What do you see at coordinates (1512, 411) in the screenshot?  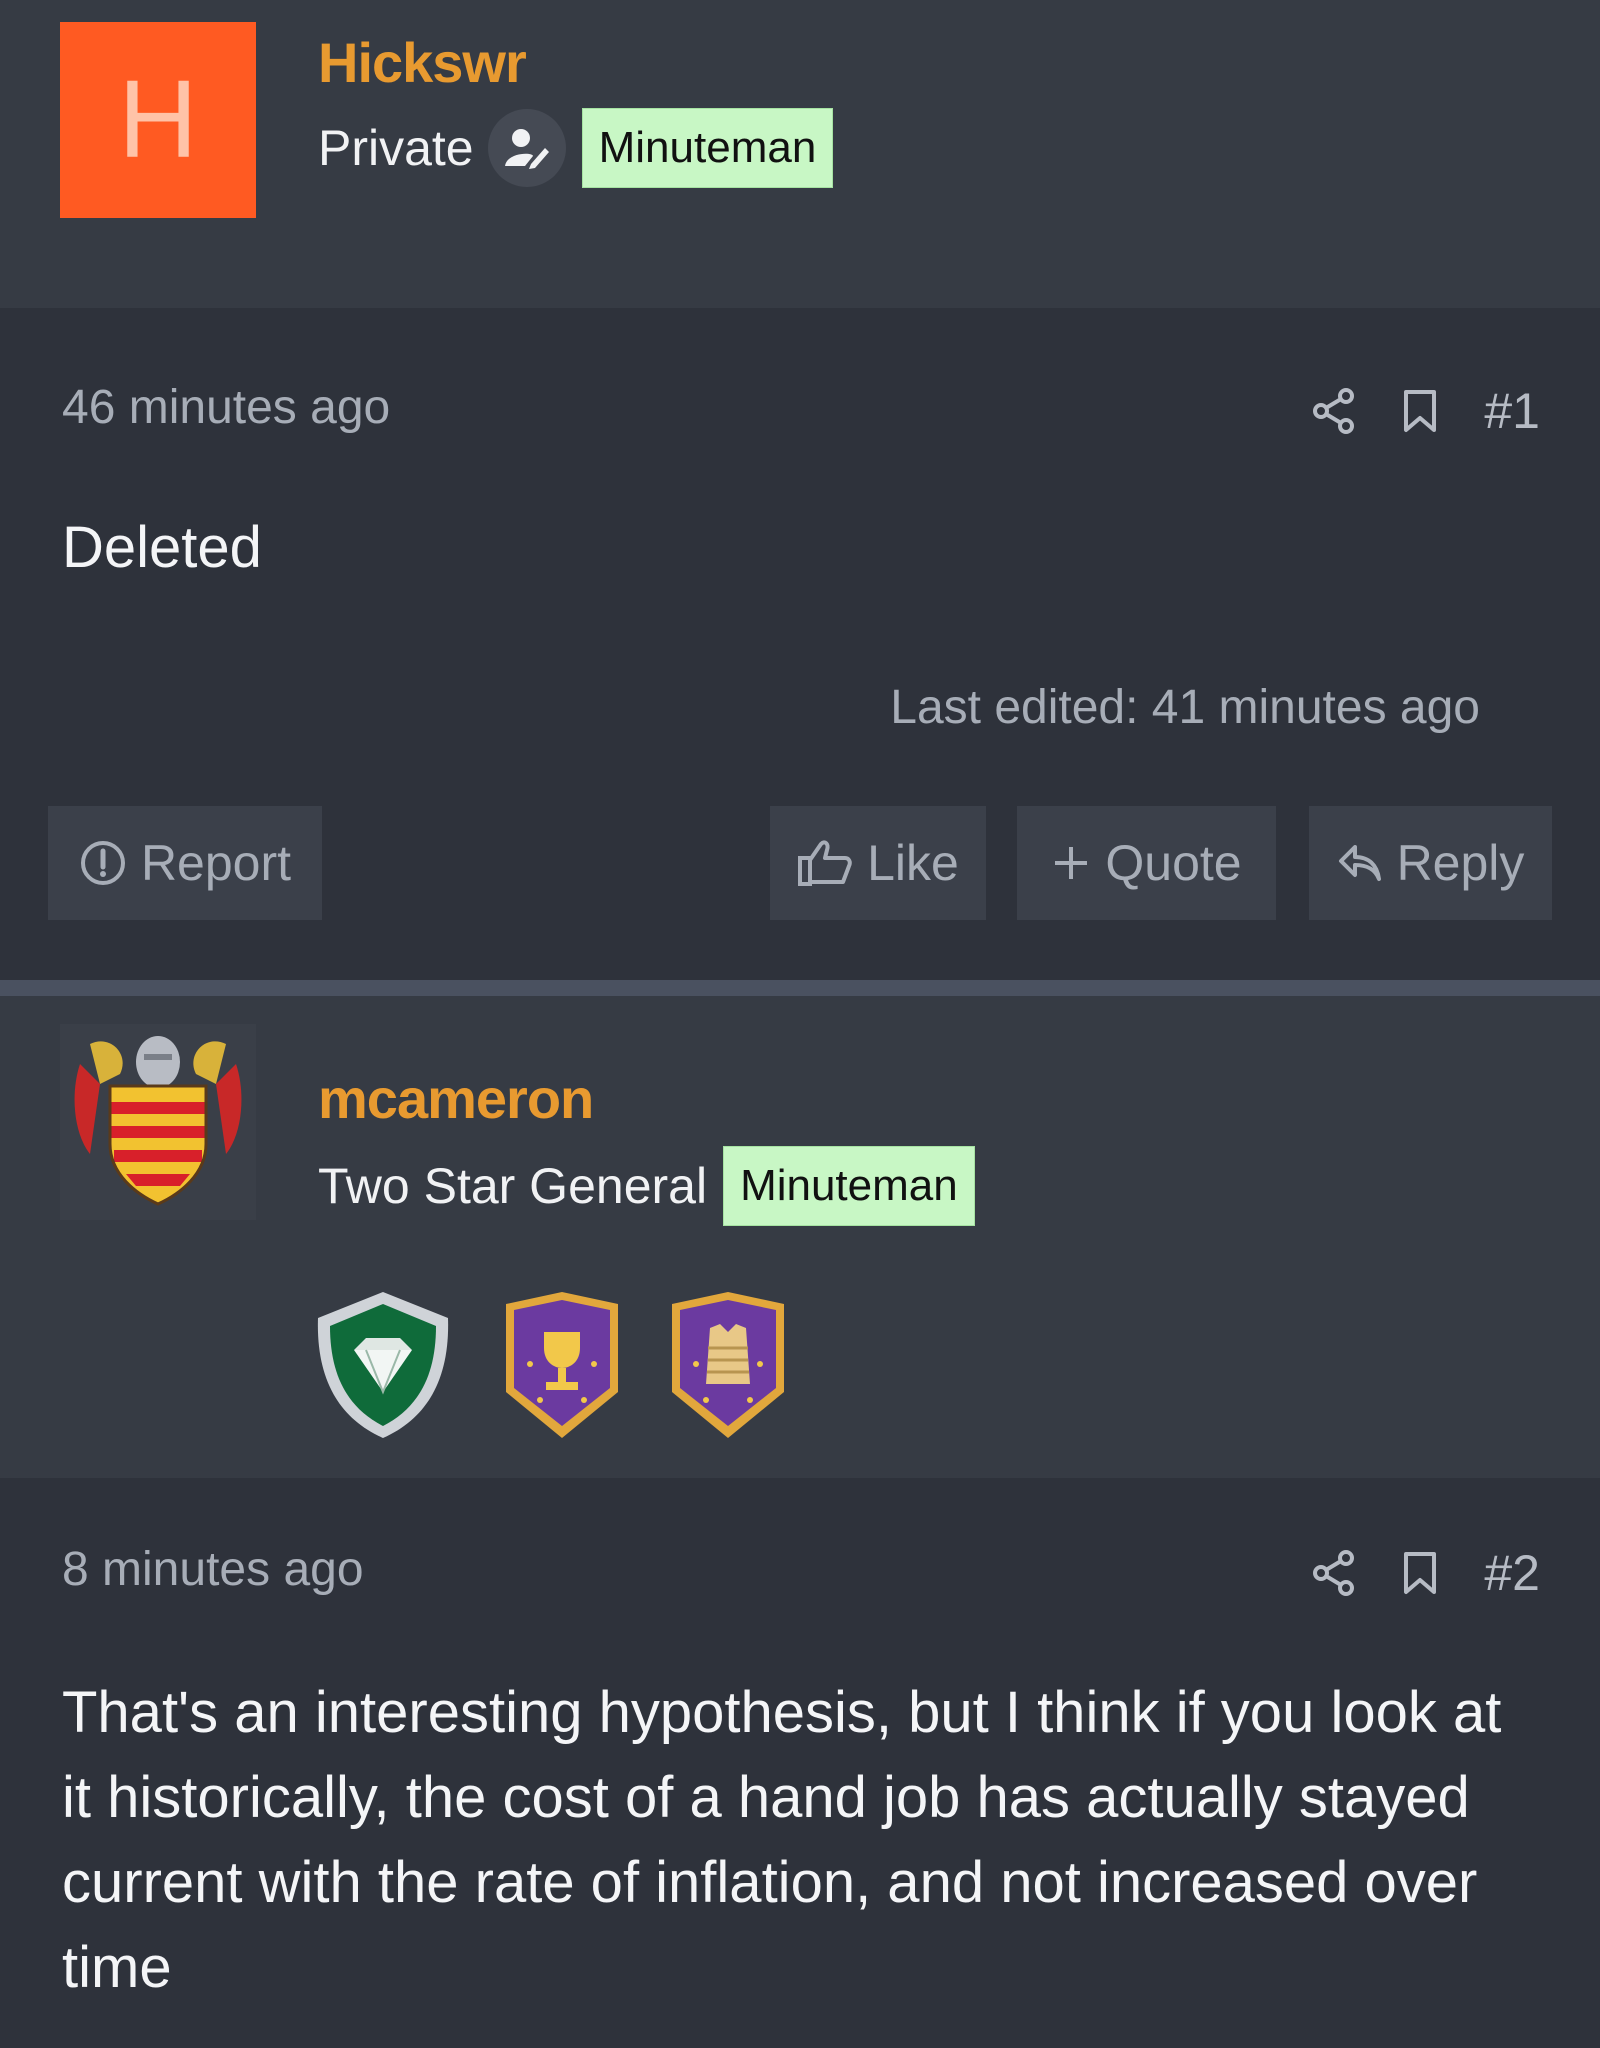 I see `post-number: #1` at bounding box center [1512, 411].